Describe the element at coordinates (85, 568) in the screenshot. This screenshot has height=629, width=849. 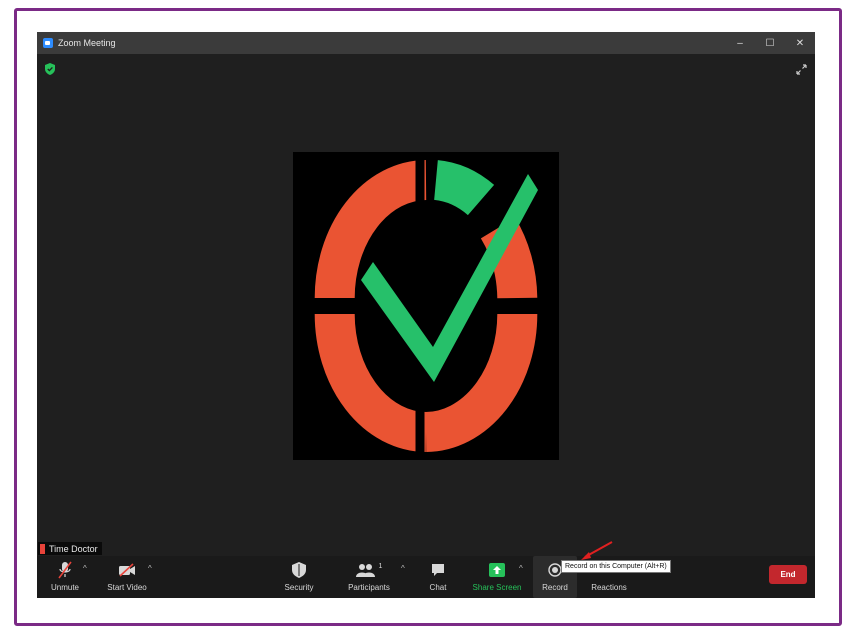
I see `audio-options-caret: ^` at that location.